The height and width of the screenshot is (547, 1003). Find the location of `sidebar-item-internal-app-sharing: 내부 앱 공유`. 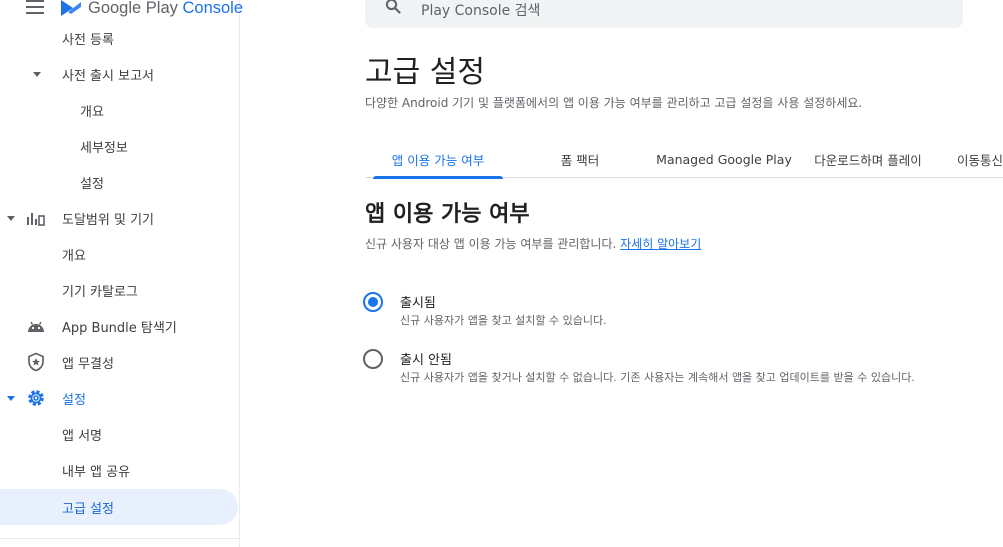

sidebar-item-internal-app-sharing: 내부 앱 공유 is located at coordinates (119, 470).